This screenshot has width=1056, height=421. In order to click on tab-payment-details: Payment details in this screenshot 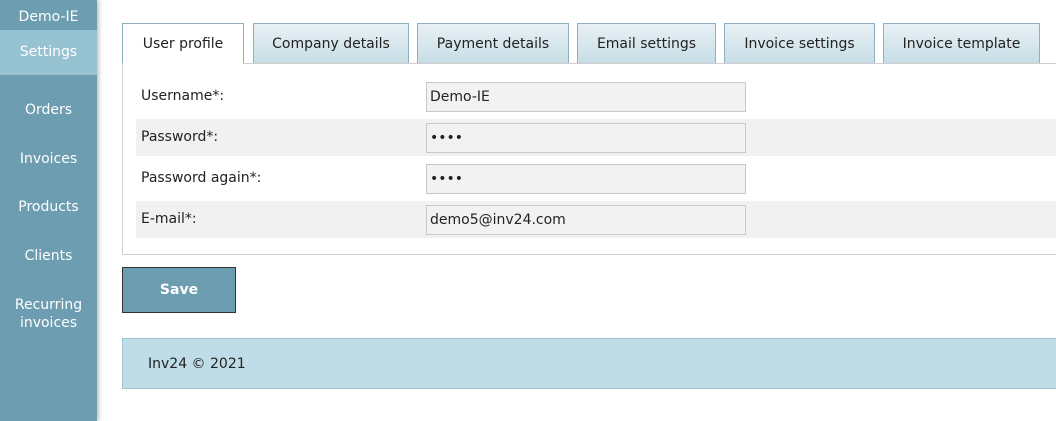, I will do `click(493, 43)`.